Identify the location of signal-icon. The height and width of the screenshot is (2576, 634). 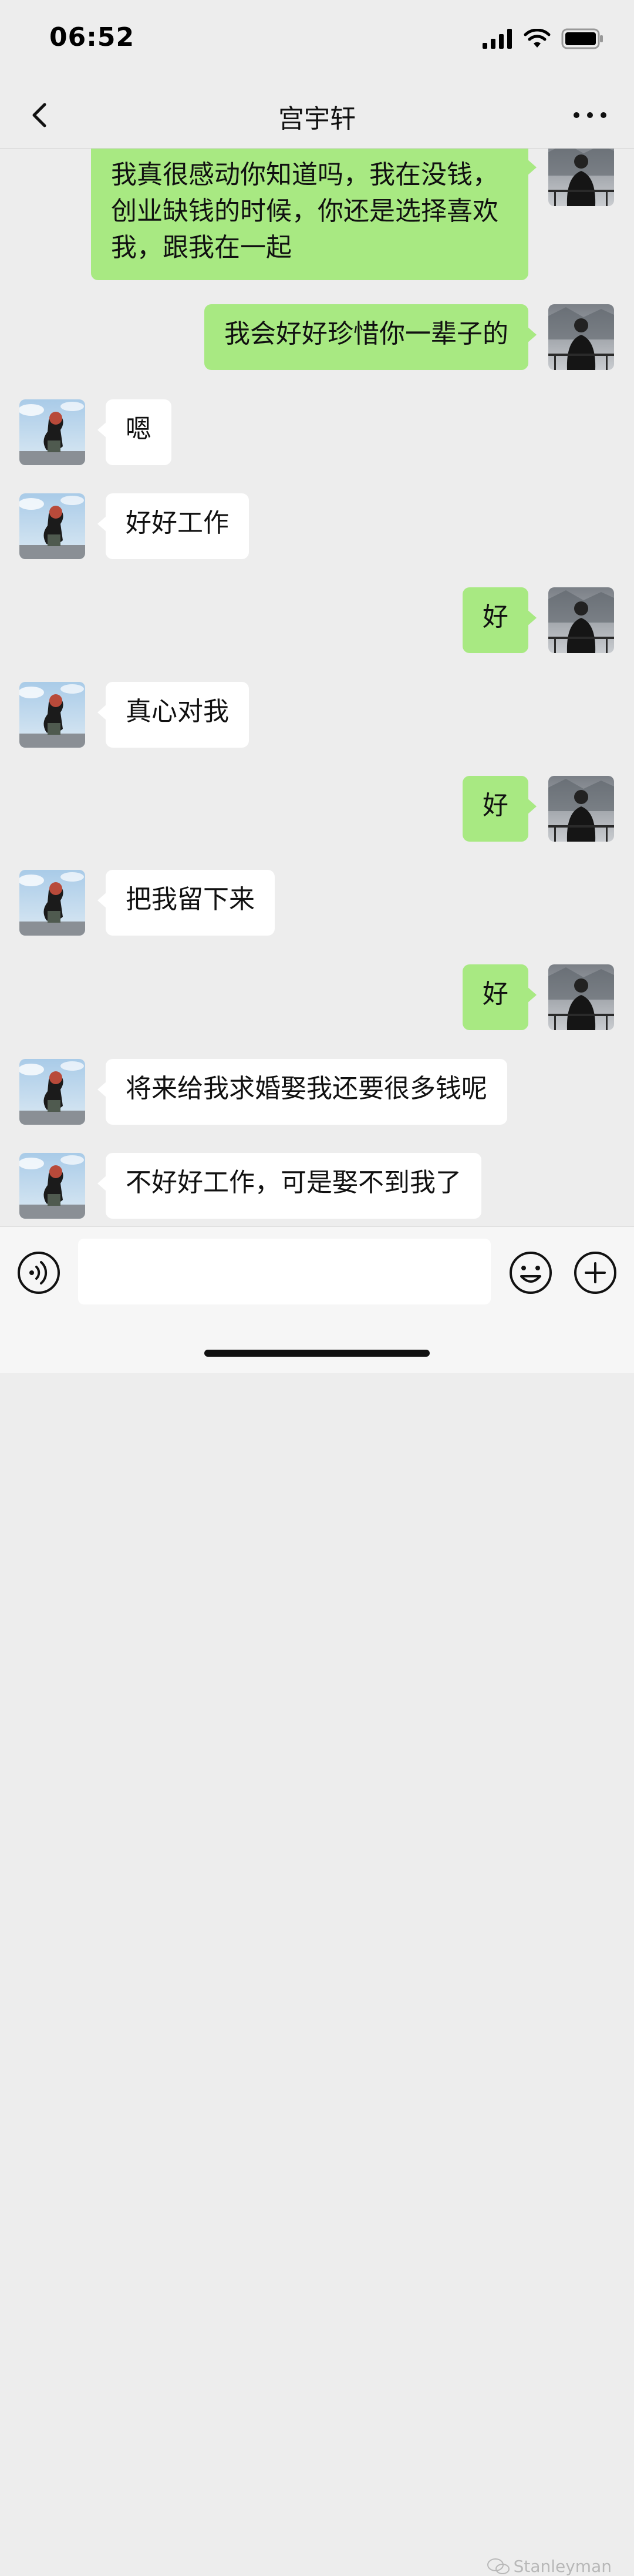
(497, 39).